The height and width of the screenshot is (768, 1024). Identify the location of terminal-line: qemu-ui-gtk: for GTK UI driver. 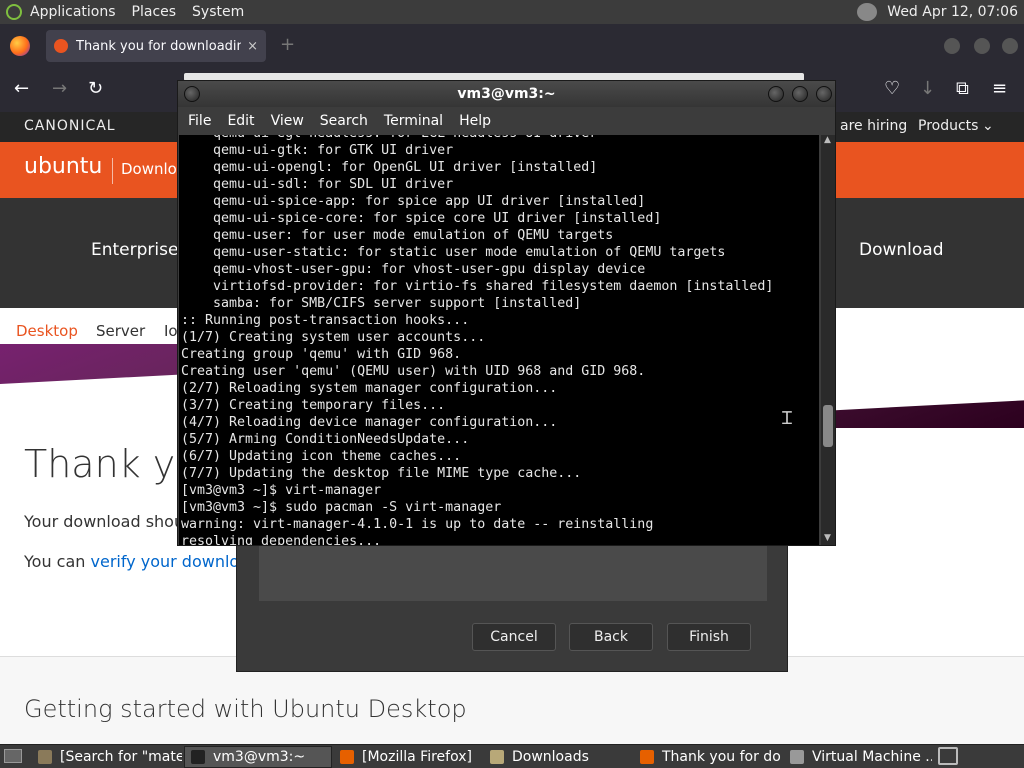
(317, 150).